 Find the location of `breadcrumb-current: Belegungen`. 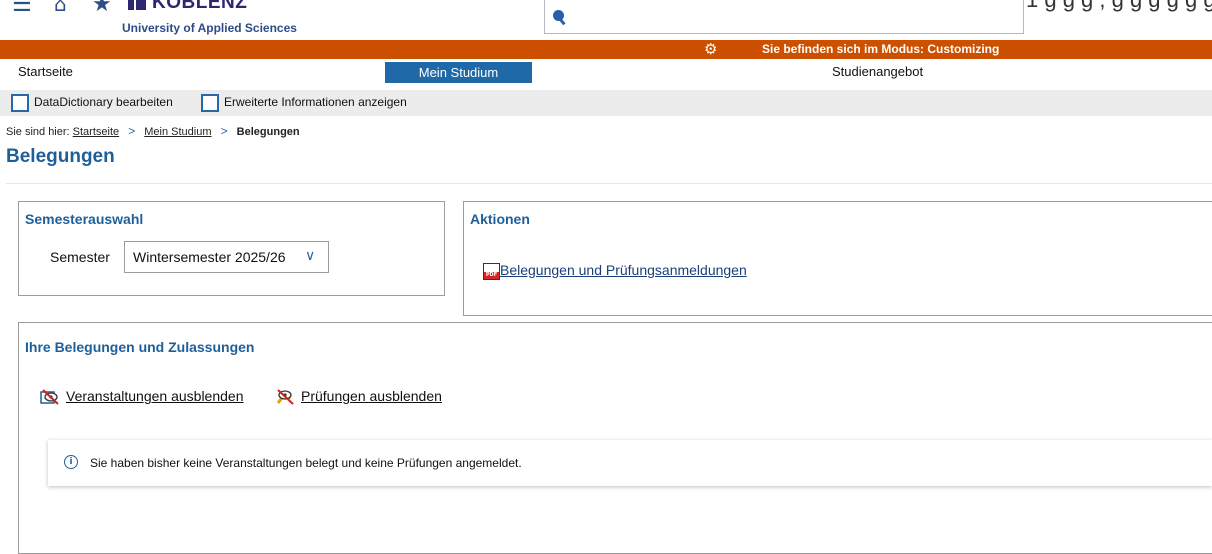

breadcrumb-current: Belegungen is located at coordinates (268, 132).